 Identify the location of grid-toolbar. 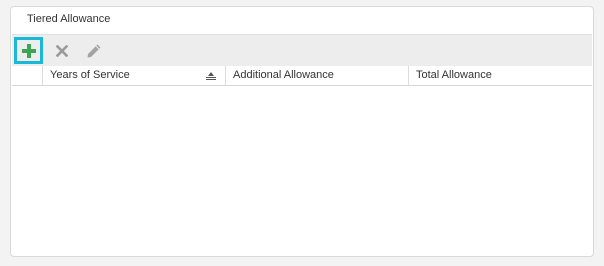
(302, 50).